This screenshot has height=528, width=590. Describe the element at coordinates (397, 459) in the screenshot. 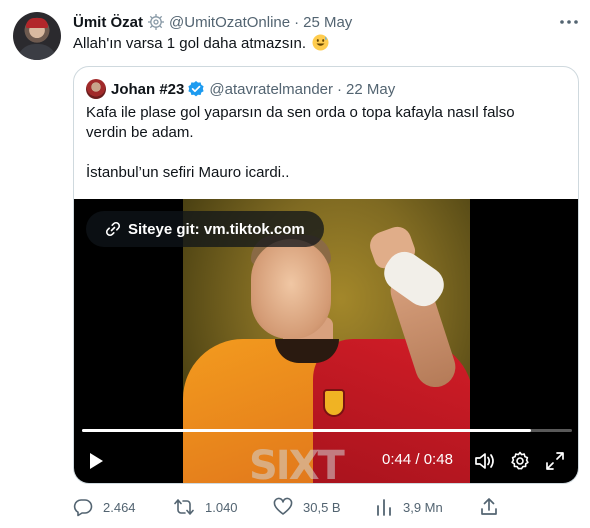

I see `current-time: 0:44` at that location.